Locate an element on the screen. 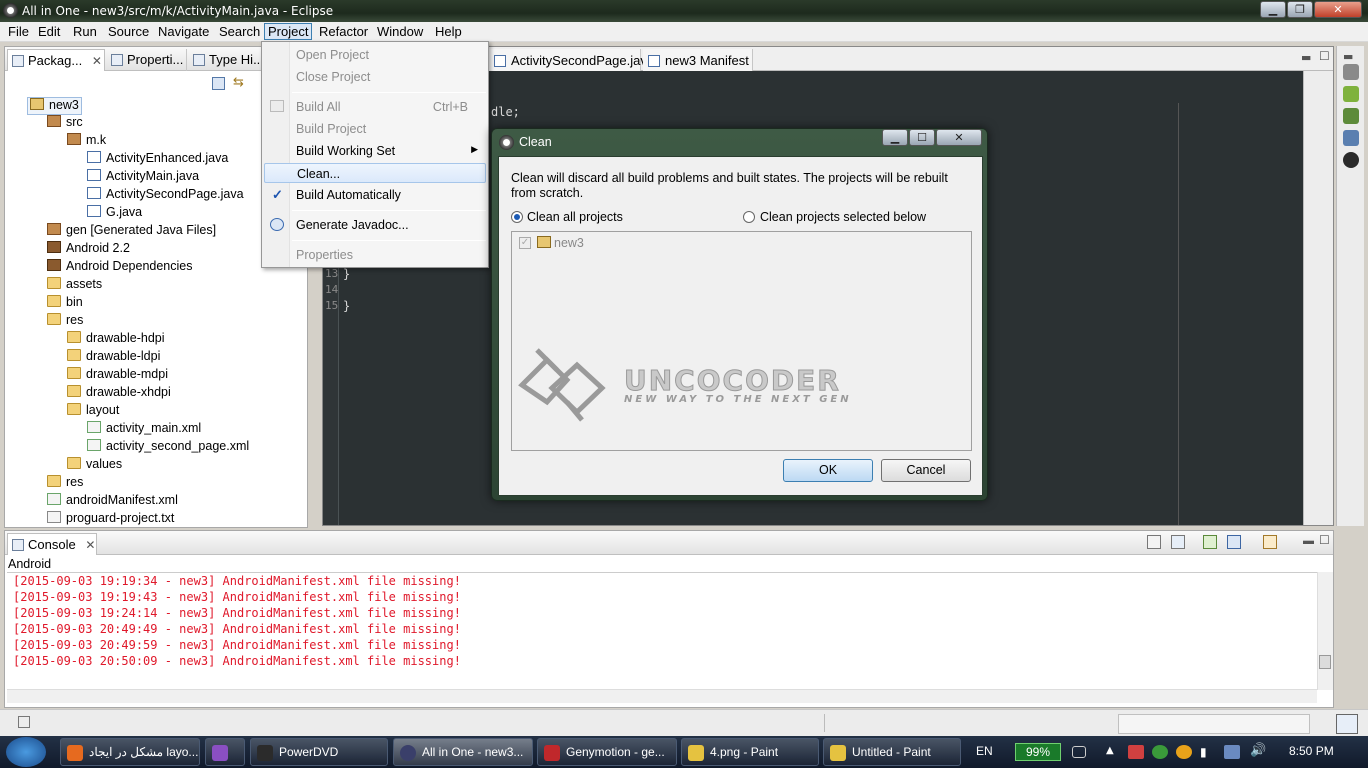 The image size is (1368, 768). tab-package-explorer: Packag... ✕ is located at coordinates (56, 60).